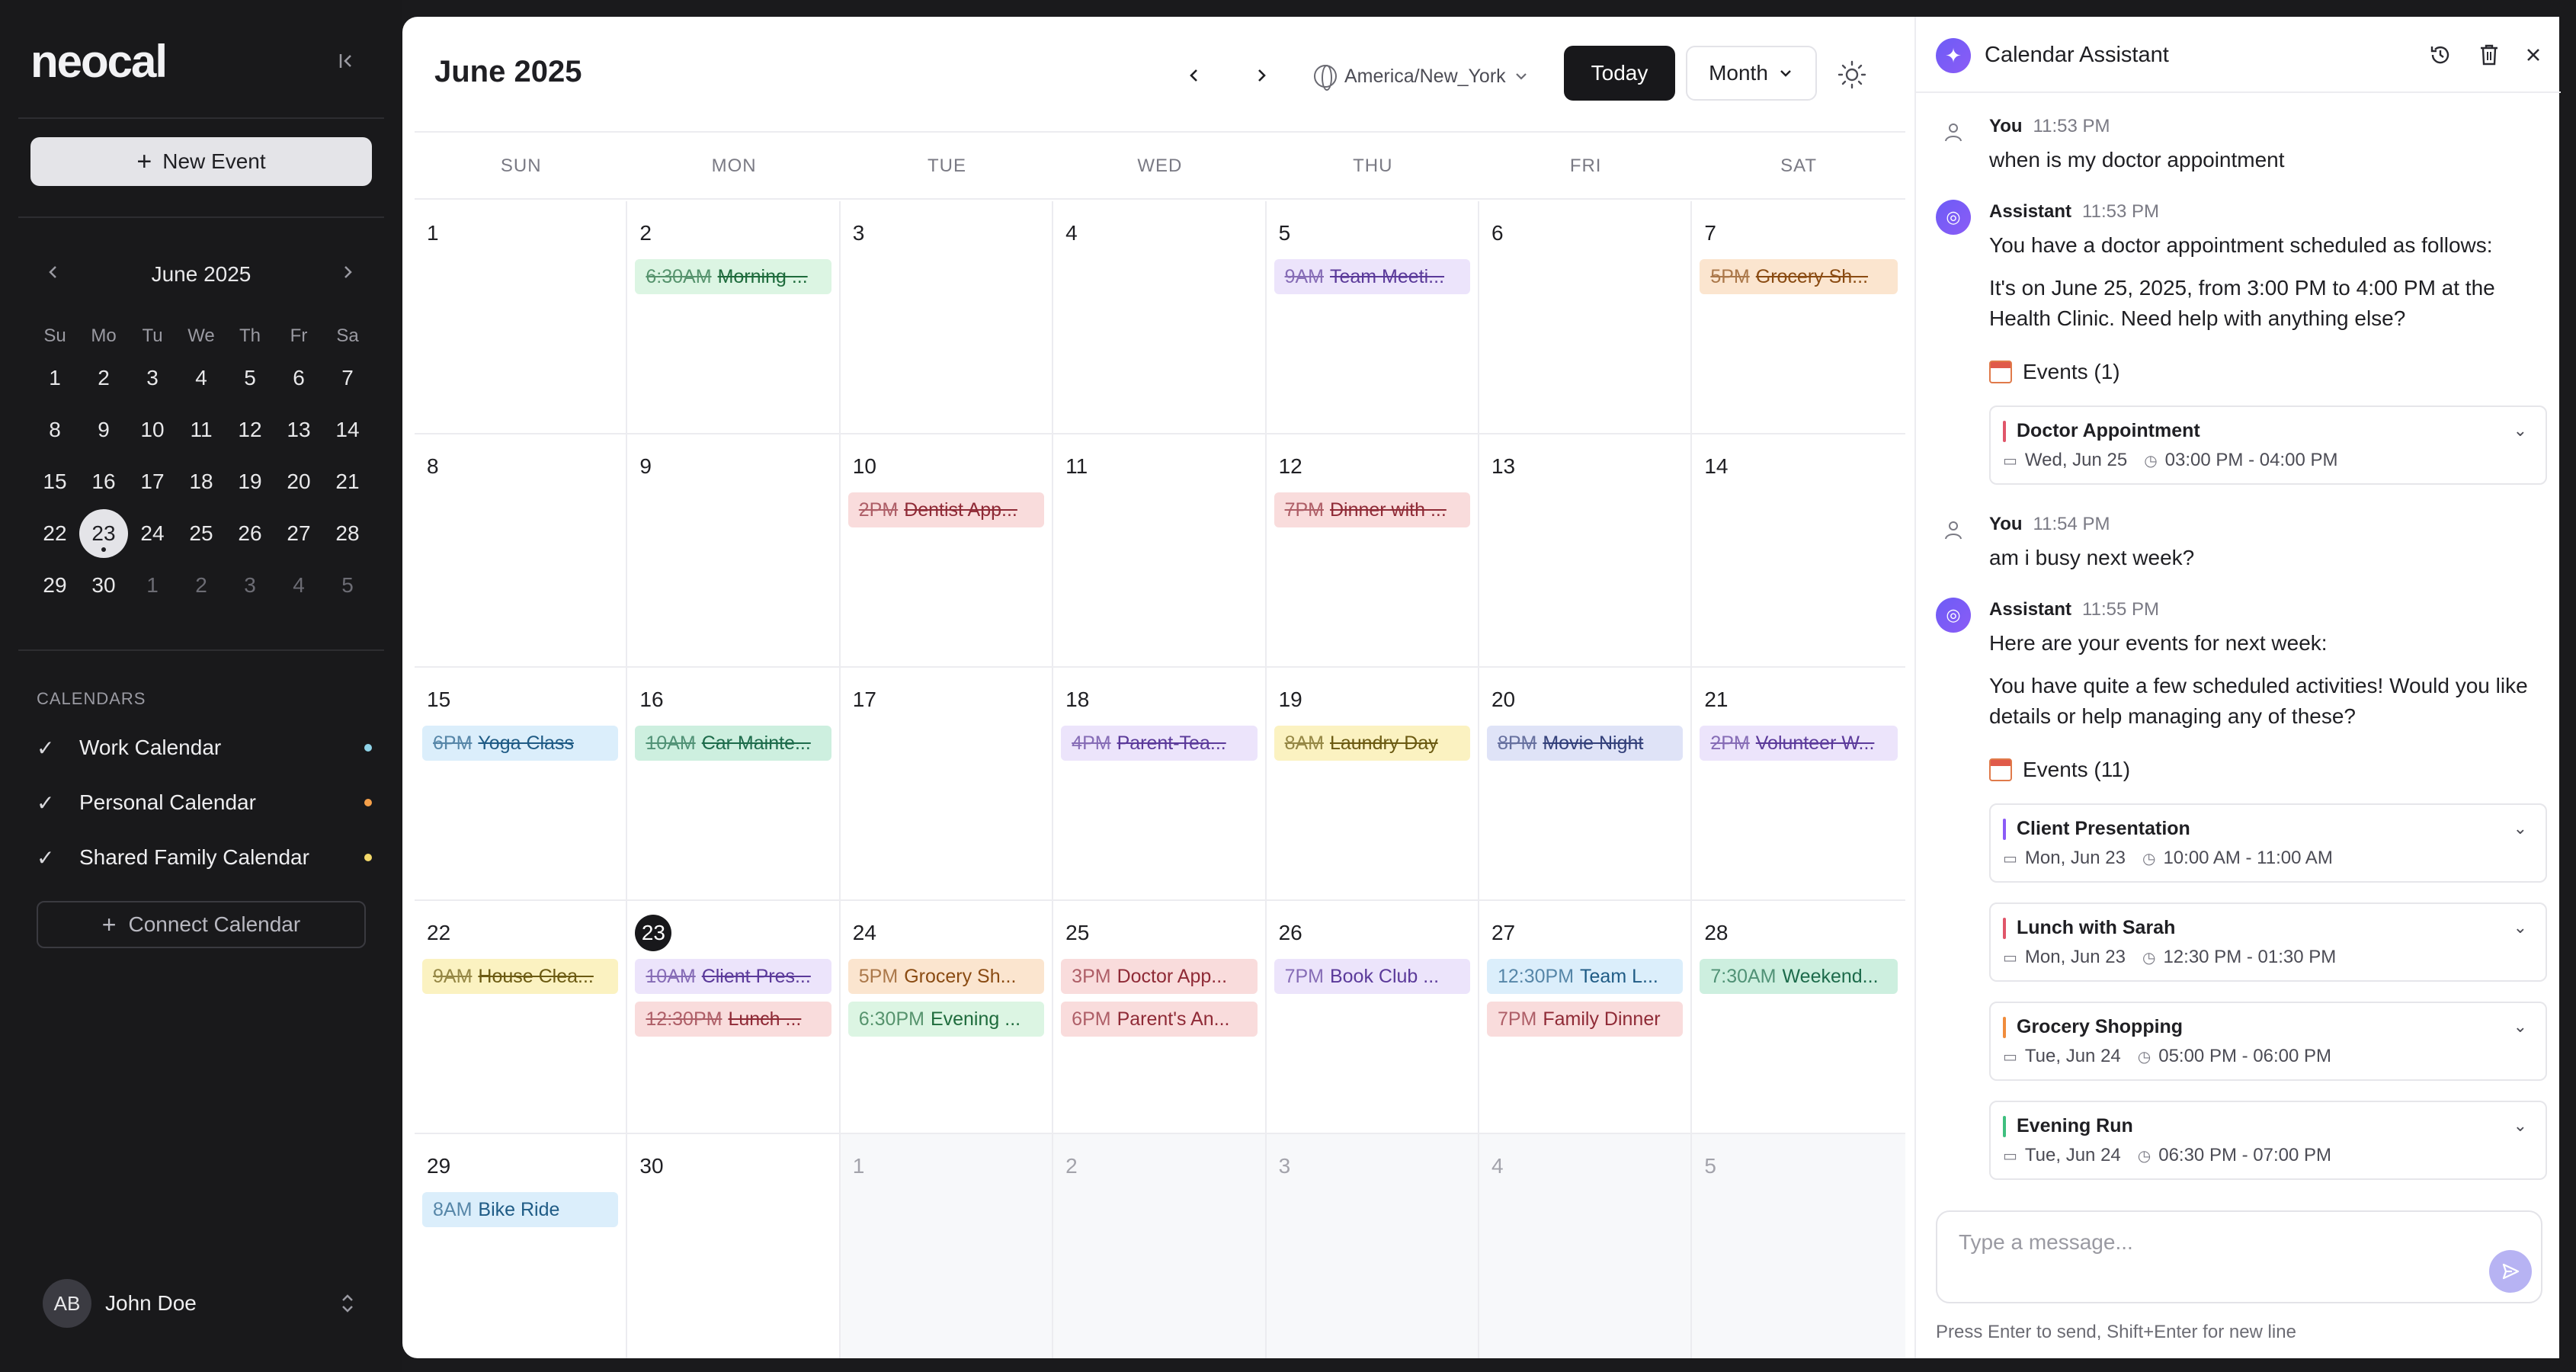  Describe the element at coordinates (2202, 1243) in the screenshot. I see `message-input` at that location.